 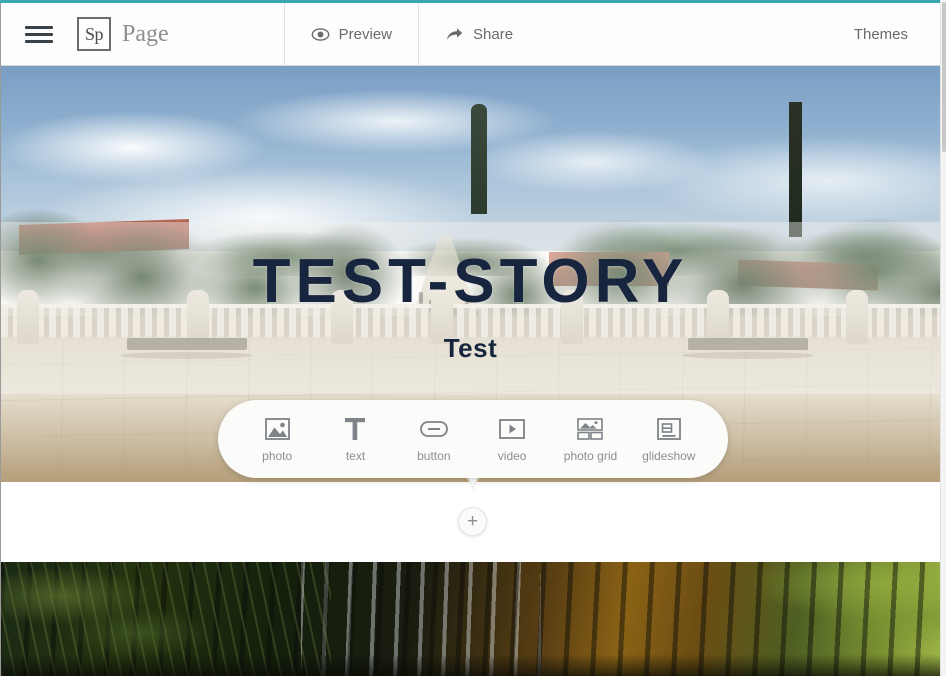 I want to click on preview-label: Preview, so click(x=365, y=34).